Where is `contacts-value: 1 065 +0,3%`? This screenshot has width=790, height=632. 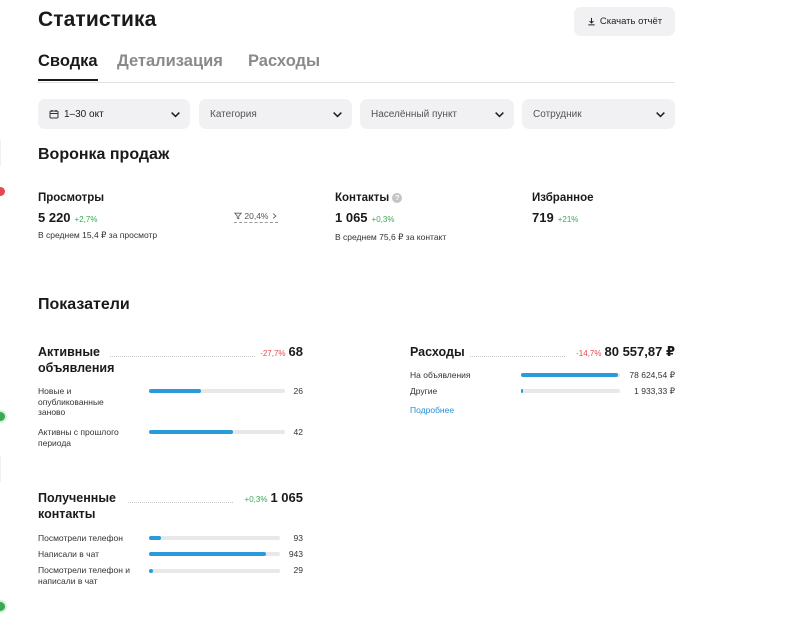
contacts-value: 1 065 +0,3% is located at coordinates (364, 217).